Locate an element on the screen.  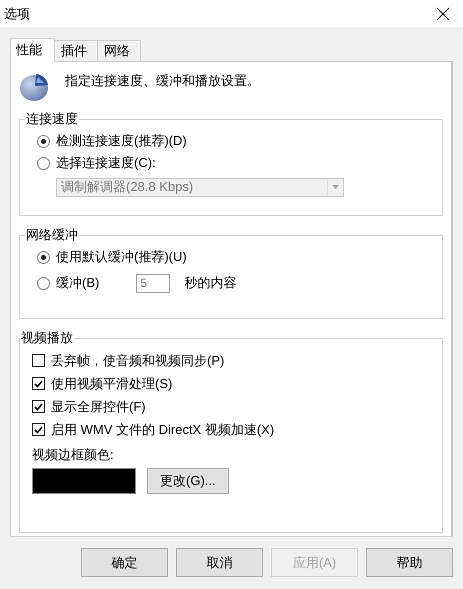
pie-chart-icon is located at coordinates (35, 87).